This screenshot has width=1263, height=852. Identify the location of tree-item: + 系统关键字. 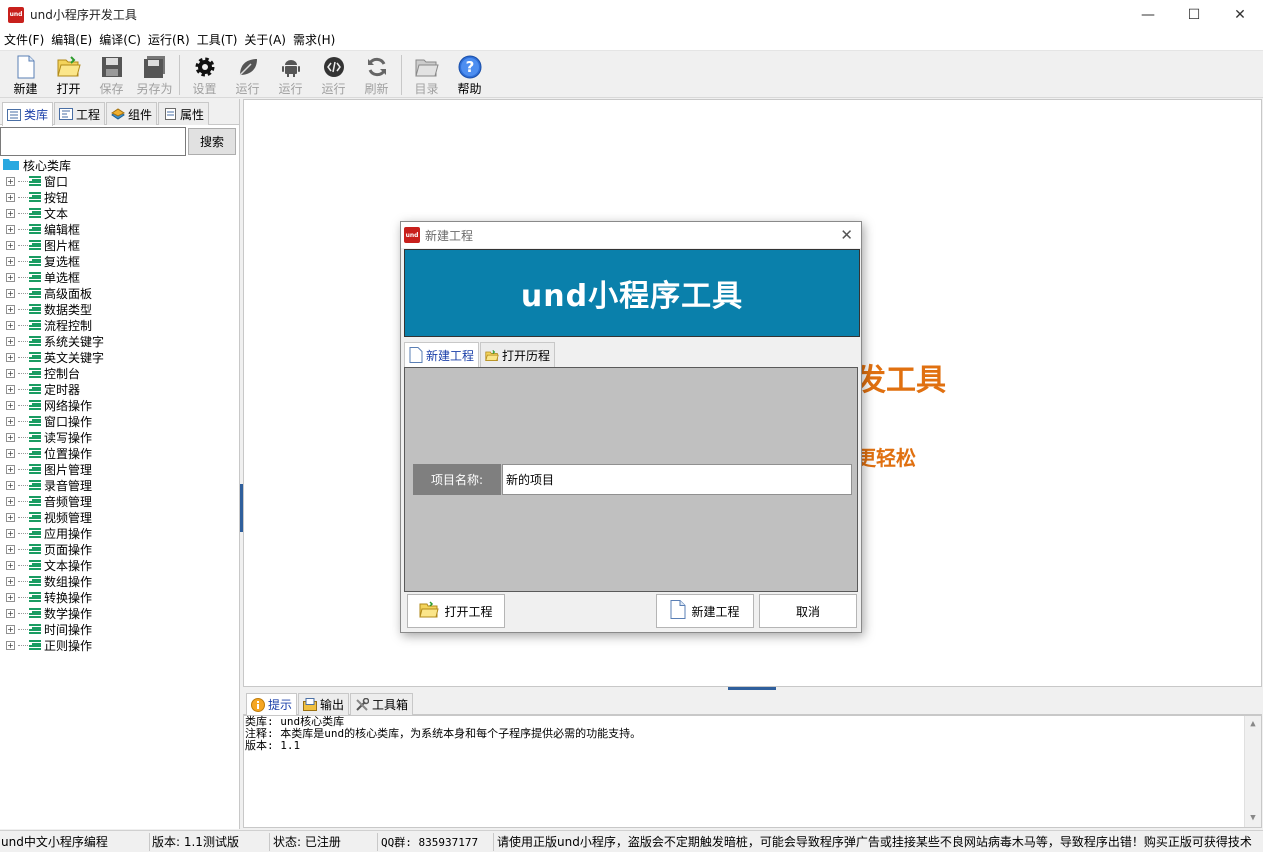
(119, 341).